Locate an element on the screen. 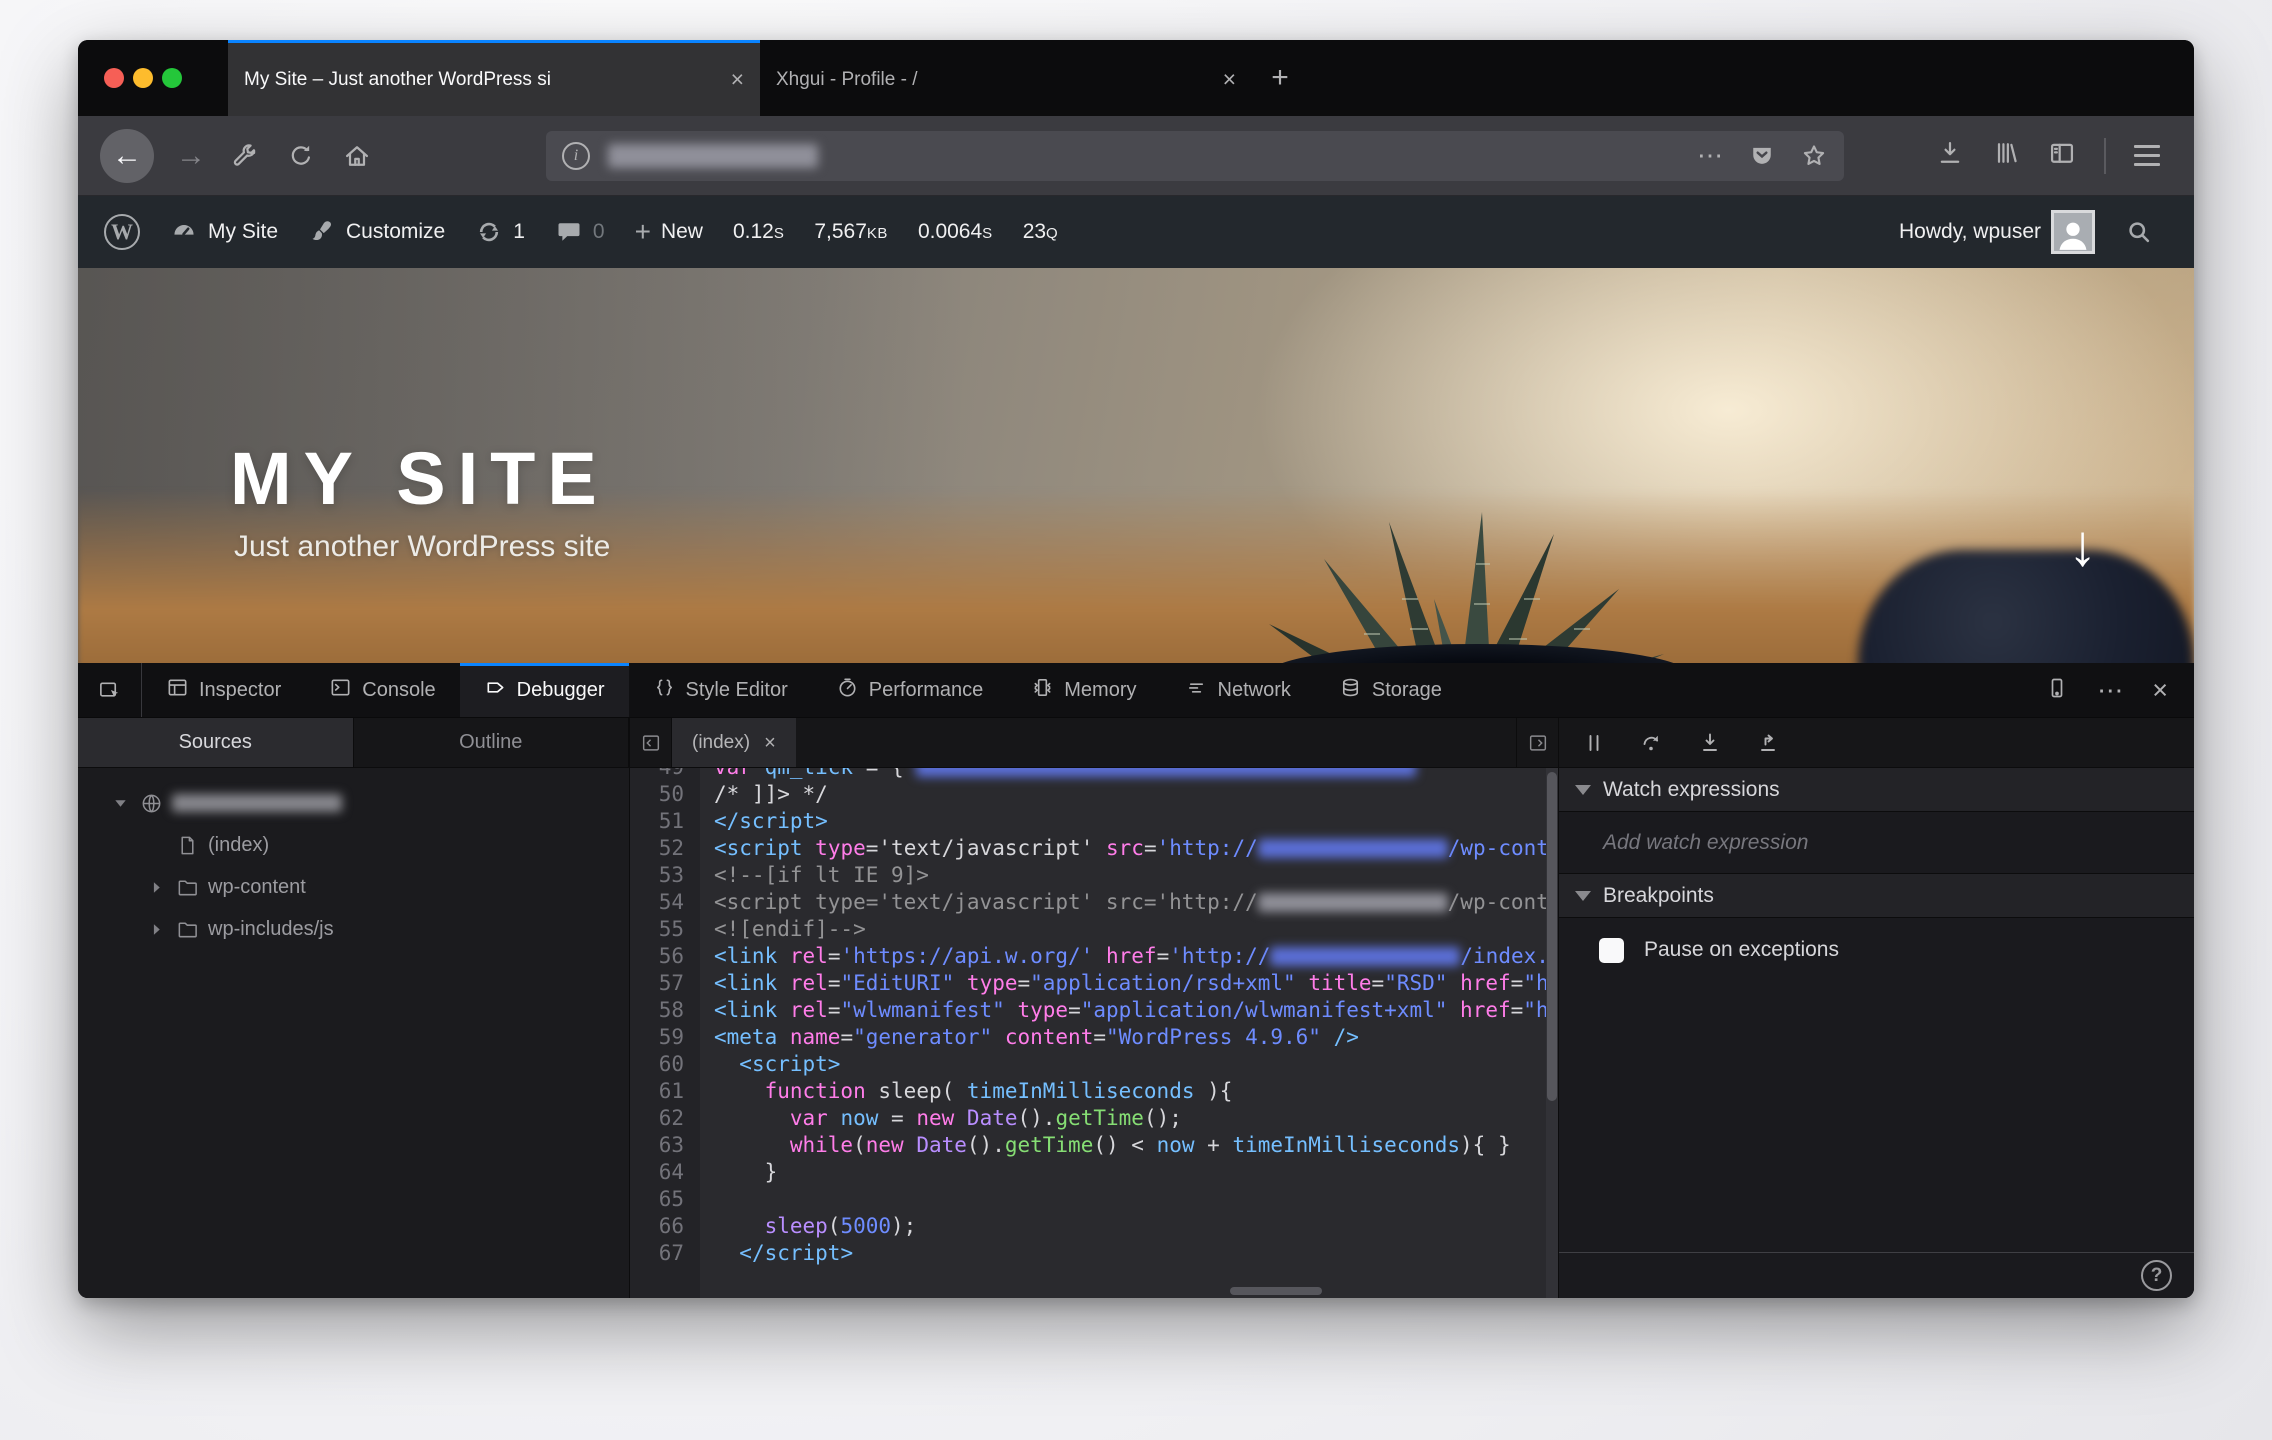 This screenshot has height=1440, width=2272. new-tab-button: + is located at coordinates (1280, 78).